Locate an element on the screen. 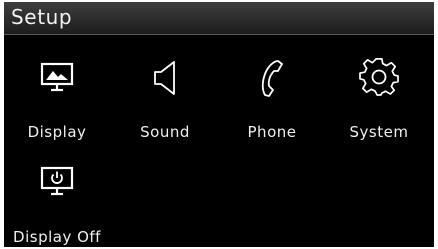  header-bar: Setup is located at coordinates (219, 18).